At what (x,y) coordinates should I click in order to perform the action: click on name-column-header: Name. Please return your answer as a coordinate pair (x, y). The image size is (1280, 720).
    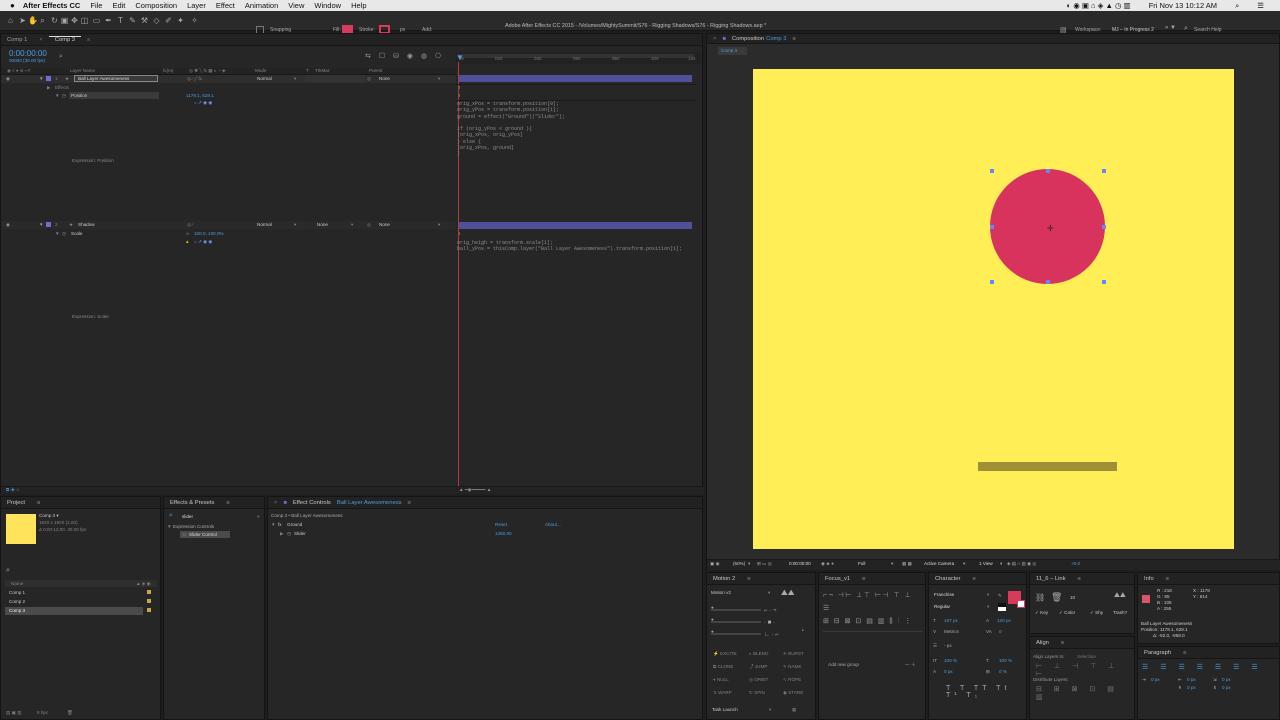
    Looking at the image, I should click on (17, 583).